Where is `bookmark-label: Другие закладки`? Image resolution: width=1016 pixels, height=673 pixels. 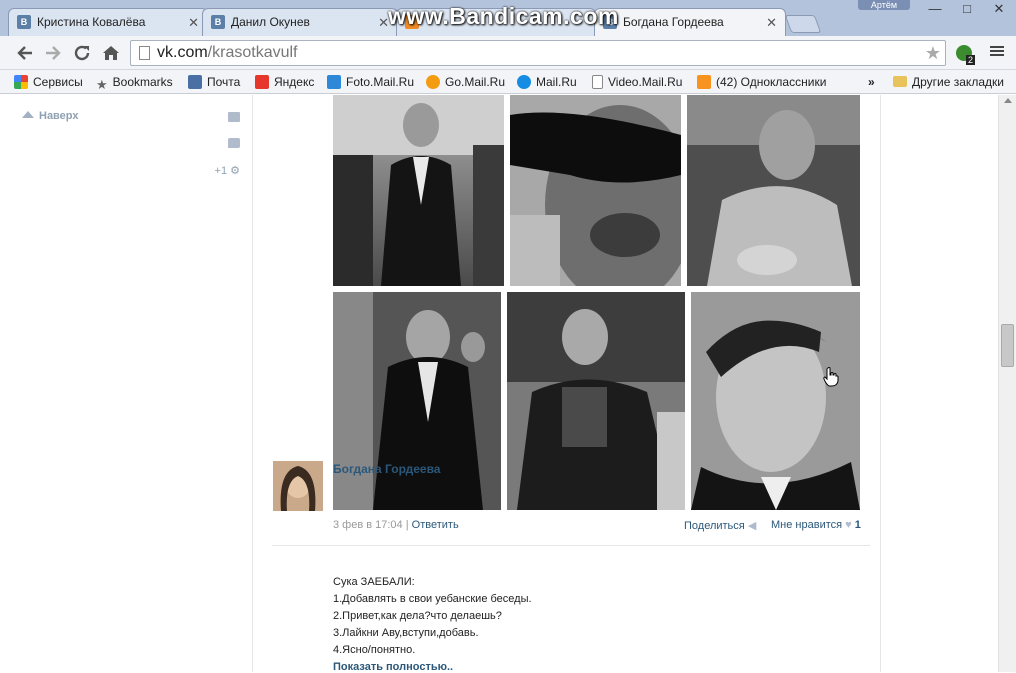
bookmark-label: Другие закладки is located at coordinates (958, 82).